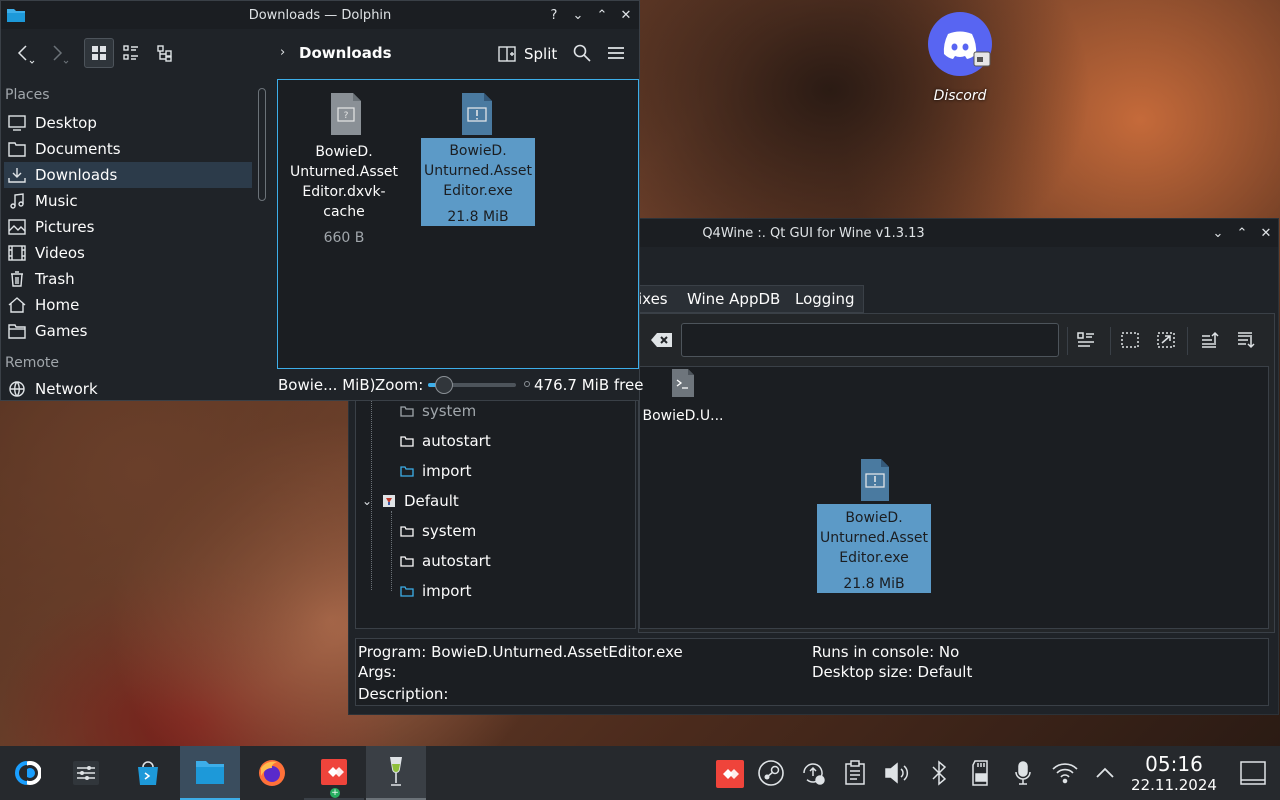  I want to click on firefox-button, so click(272, 773).